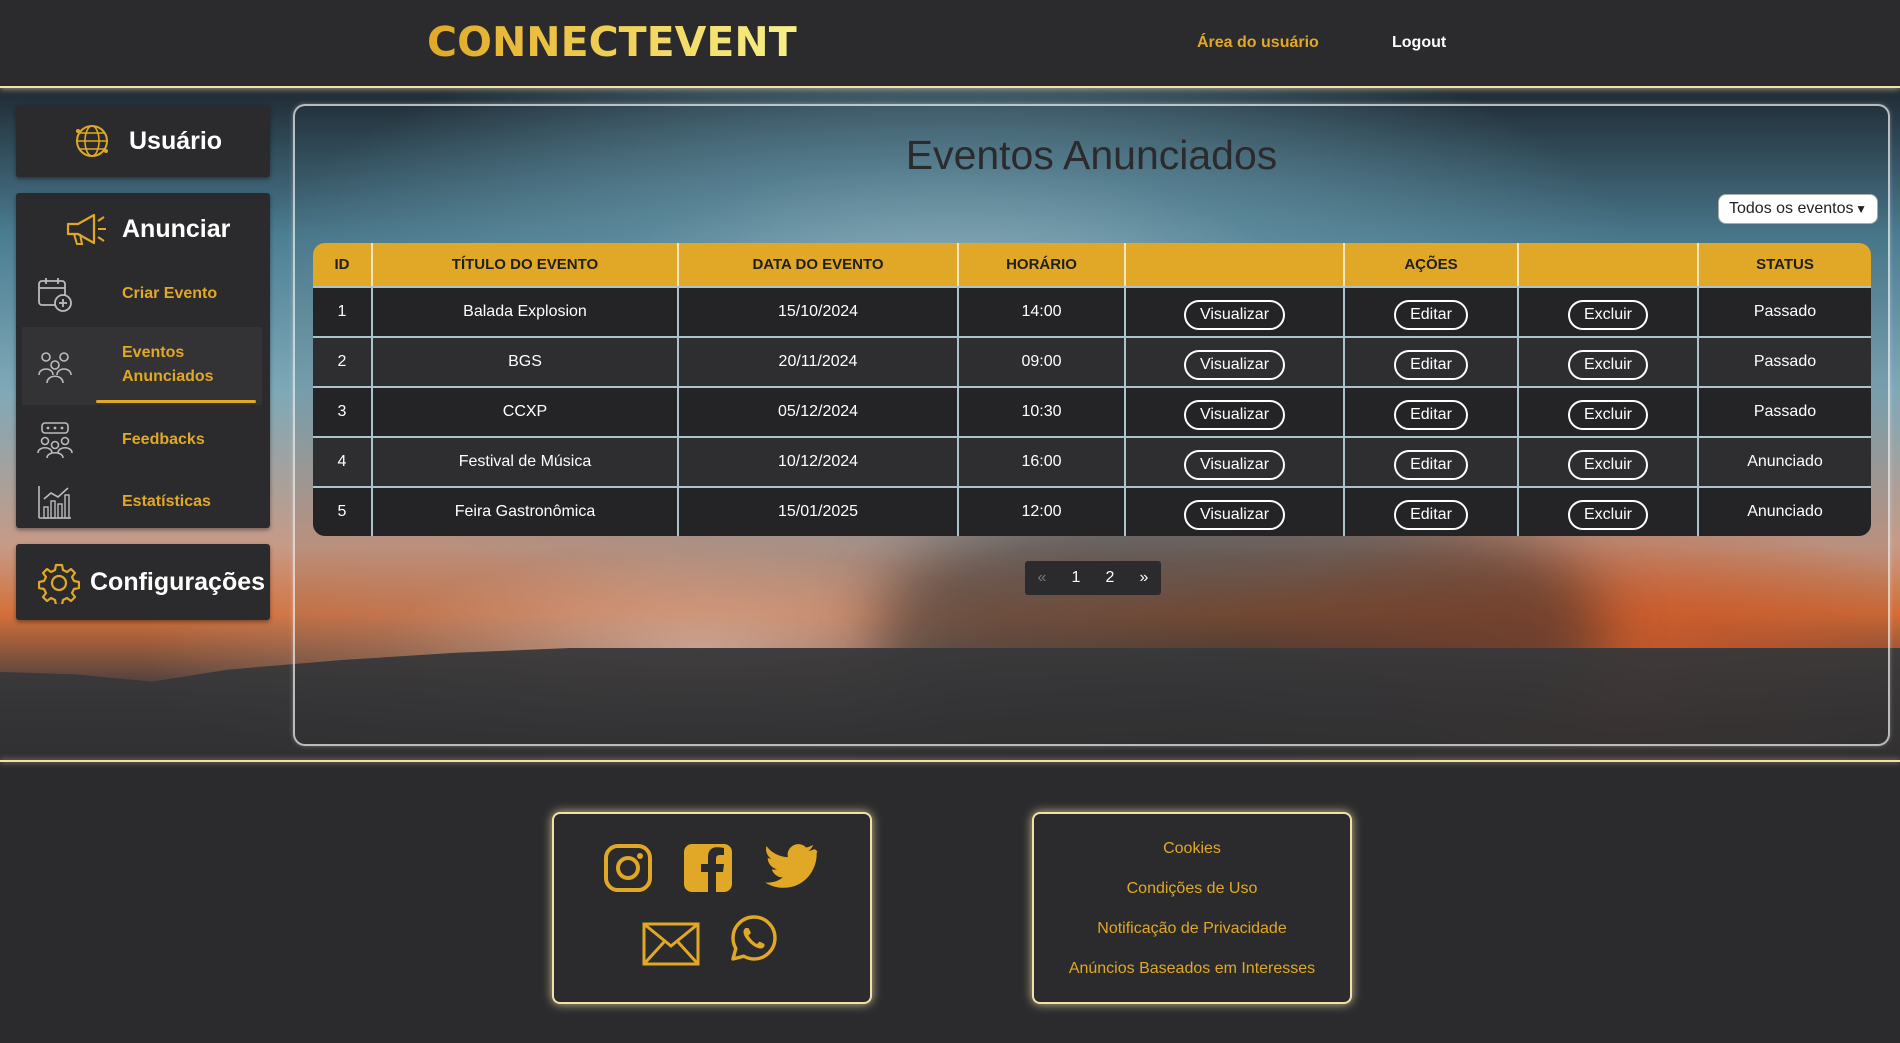  What do you see at coordinates (712, 908) in the screenshot?
I see `footer-social-box` at bounding box center [712, 908].